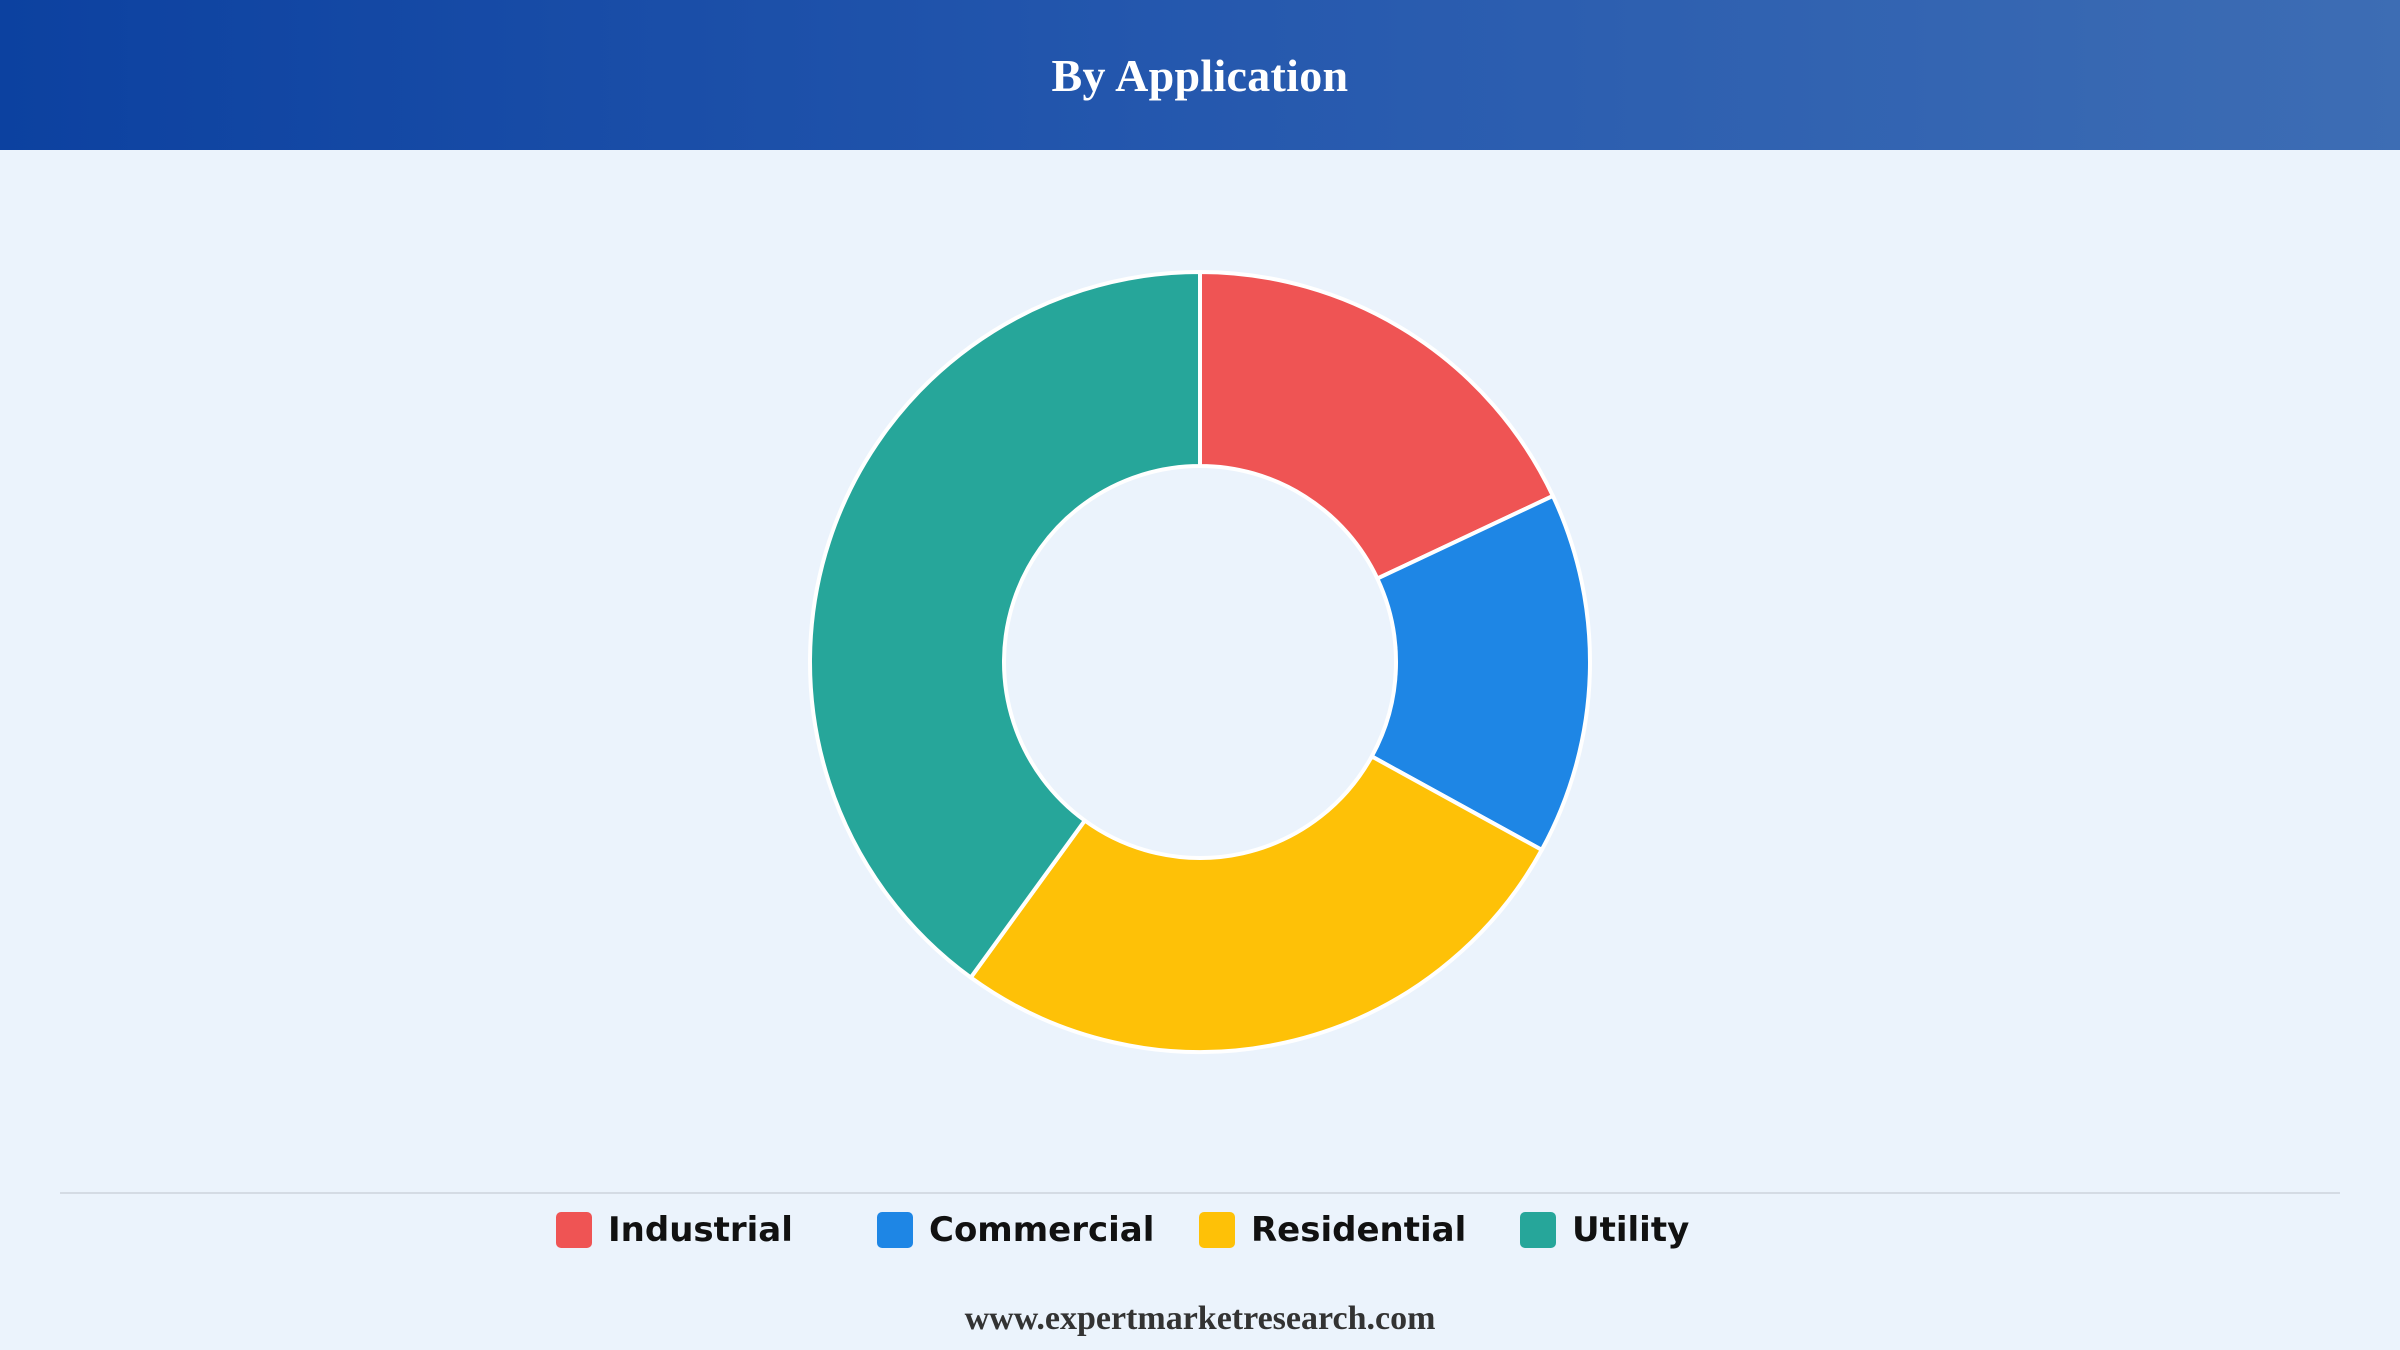  I want to click on legend-label-commercial: Commercial, so click(1042, 1230).